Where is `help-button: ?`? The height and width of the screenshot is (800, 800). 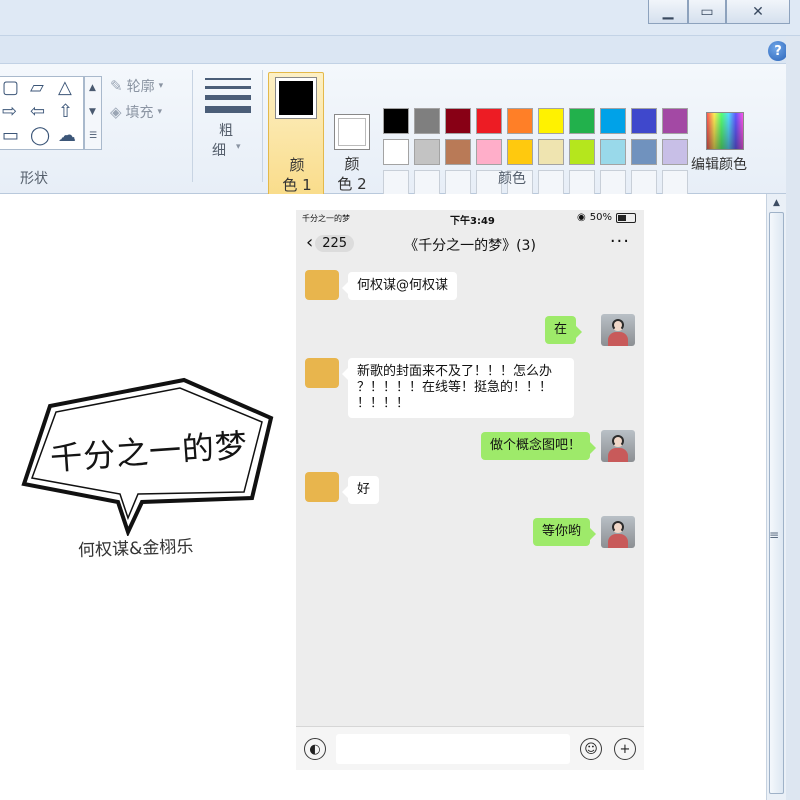 help-button: ? is located at coordinates (778, 51).